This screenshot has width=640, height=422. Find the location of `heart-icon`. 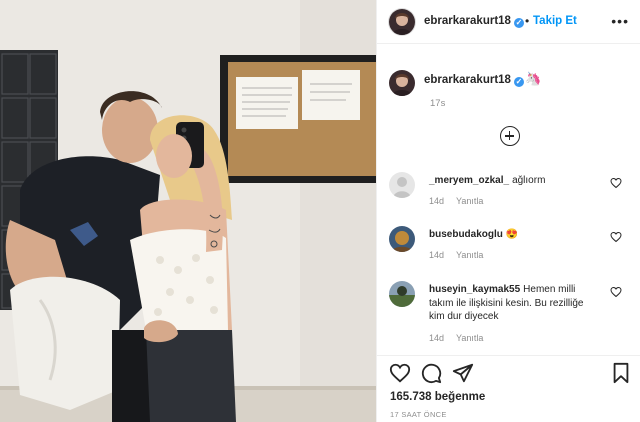

heart-icon is located at coordinates (400, 373).